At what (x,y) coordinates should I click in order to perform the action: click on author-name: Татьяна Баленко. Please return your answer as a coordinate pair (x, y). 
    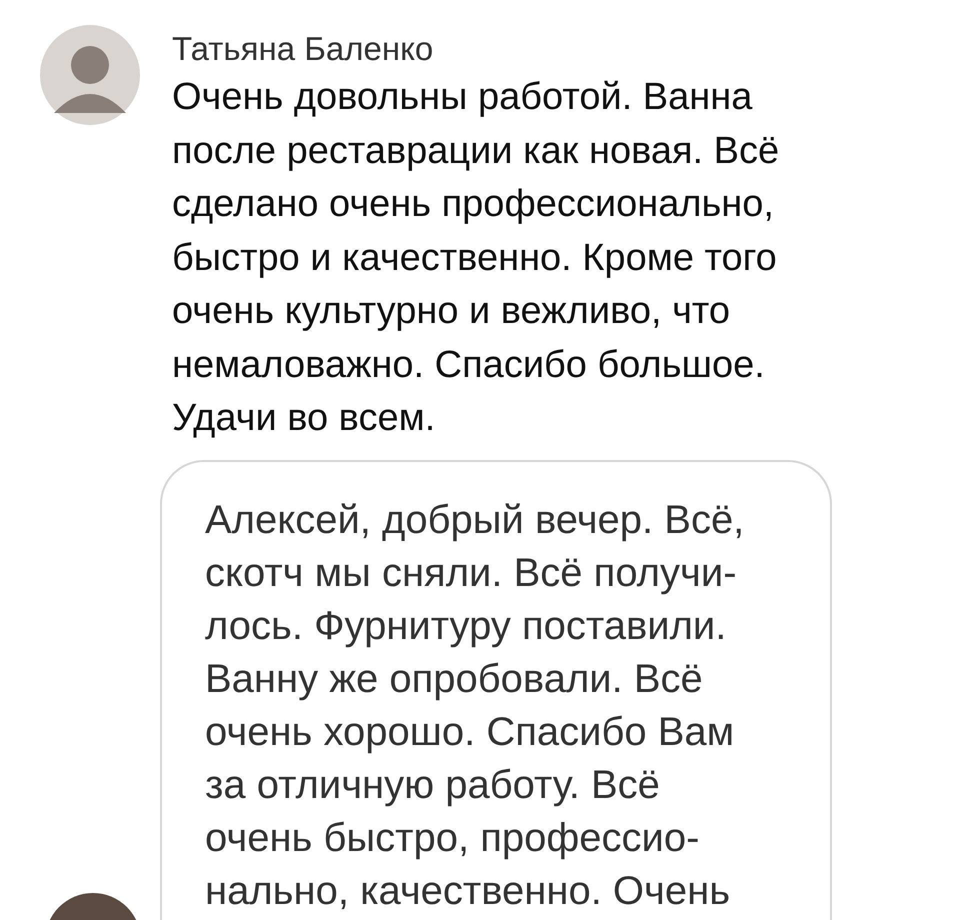
    Looking at the image, I should click on (476, 49).